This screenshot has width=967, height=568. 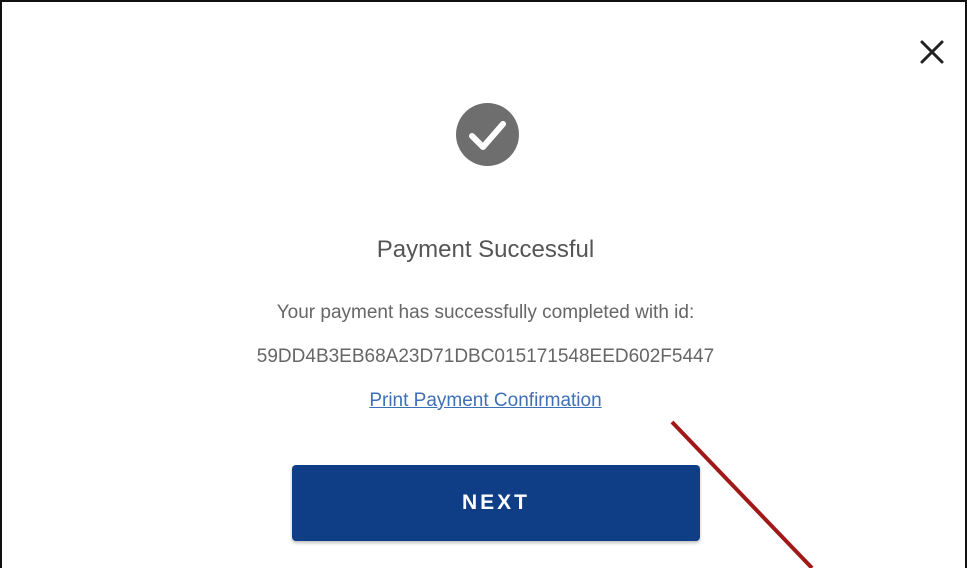 What do you see at coordinates (487, 134) in the screenshot?
I see `checkmark-circle-icon` at bounding box center [487, 134].